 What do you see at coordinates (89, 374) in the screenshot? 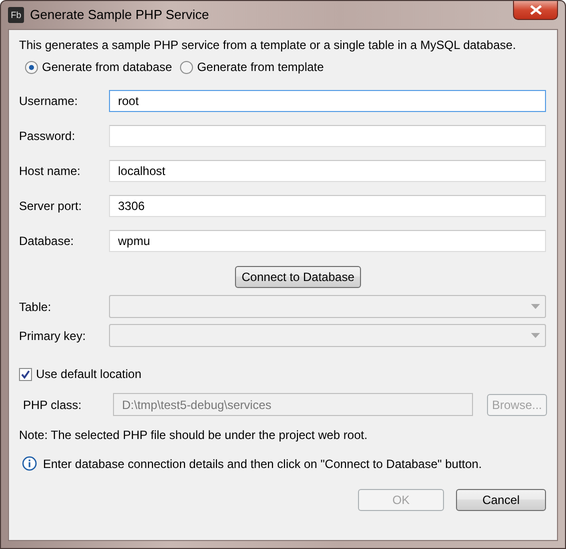
I see `checkbox-label: Use default location` at bounding box center [89, 374].